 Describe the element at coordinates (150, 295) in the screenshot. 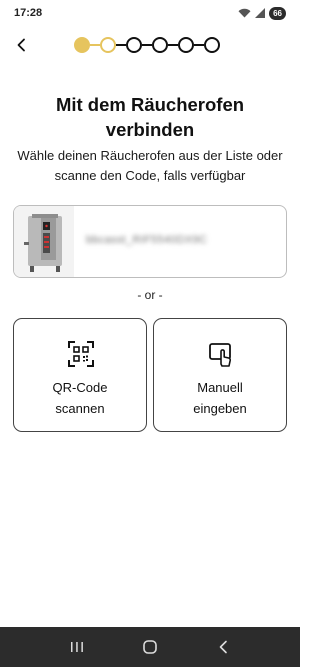

I see `or-divider: - or -` at that location.